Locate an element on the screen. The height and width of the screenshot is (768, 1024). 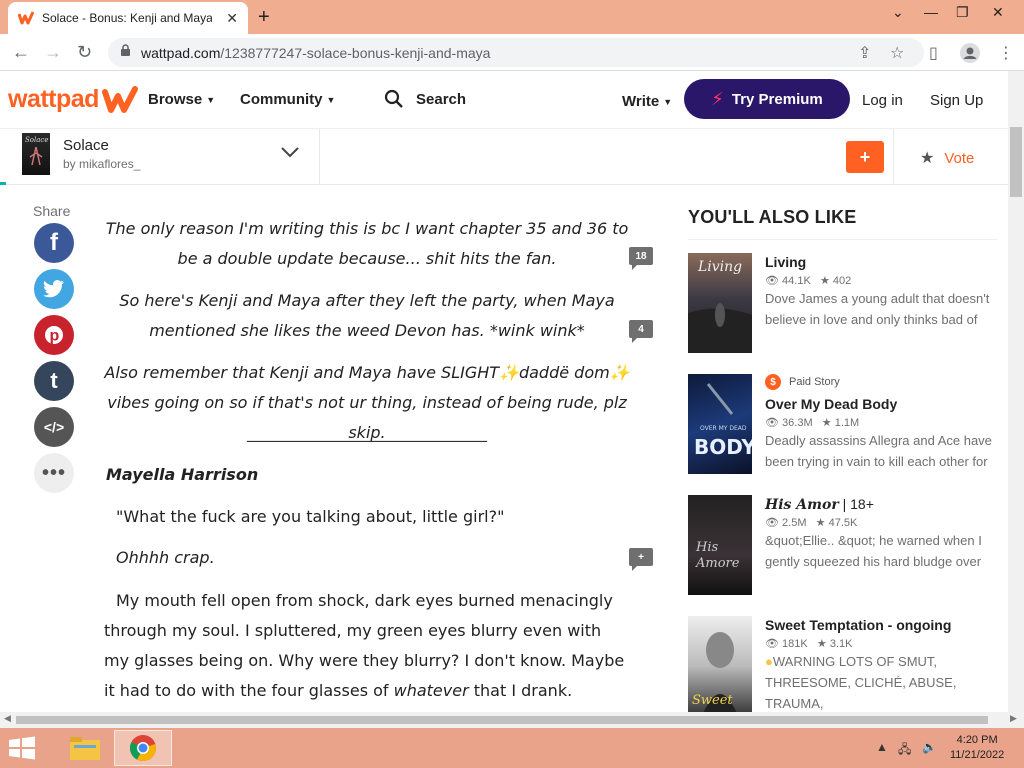
vertical-scrollbar is located at coordinates (1016, 391).